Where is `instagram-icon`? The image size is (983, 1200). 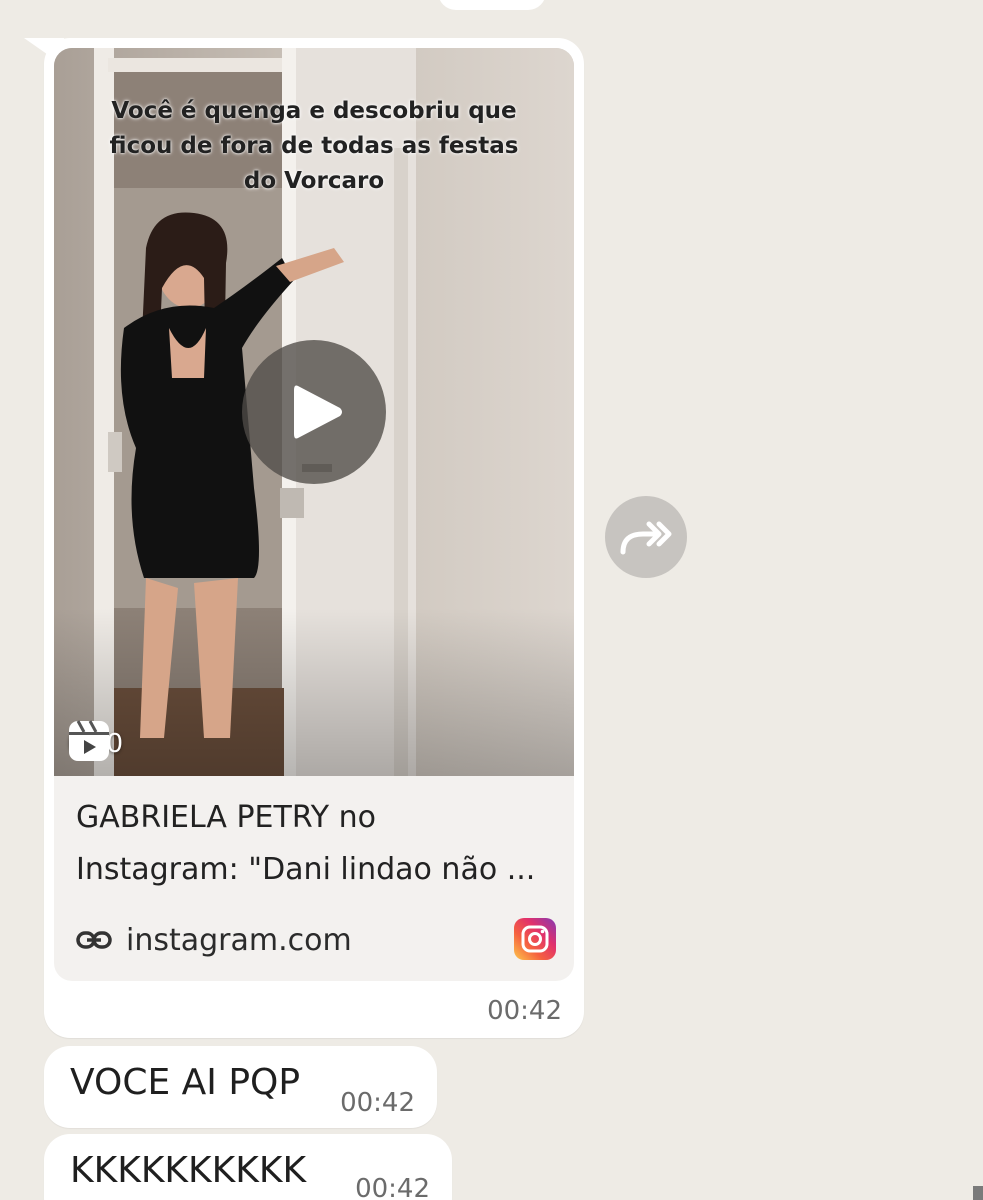
instagram-icon is located at coordinates (535, 939).